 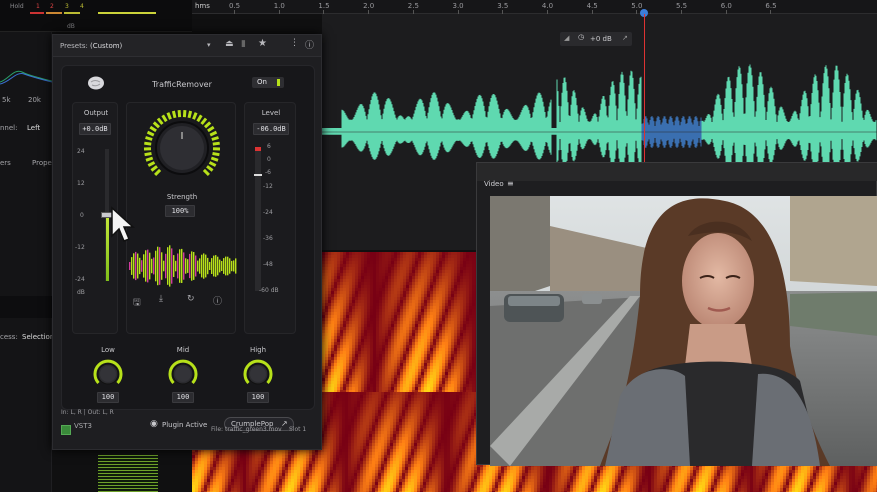 I want to click on ruler-tick-label: 6.5, so click(x=771, y=6).